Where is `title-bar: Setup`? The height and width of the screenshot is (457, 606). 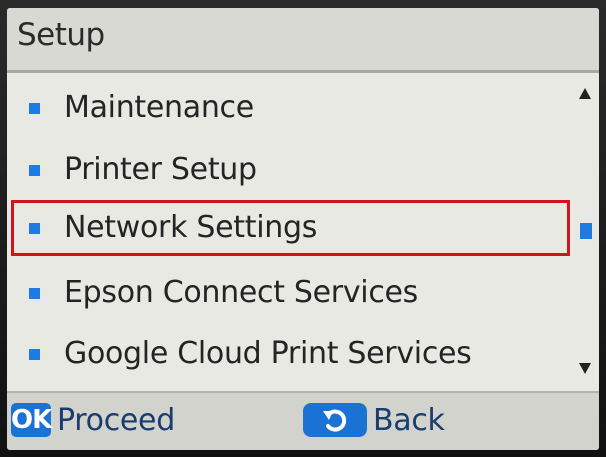
title-bar: Setup is located at coordinates (303, 40).